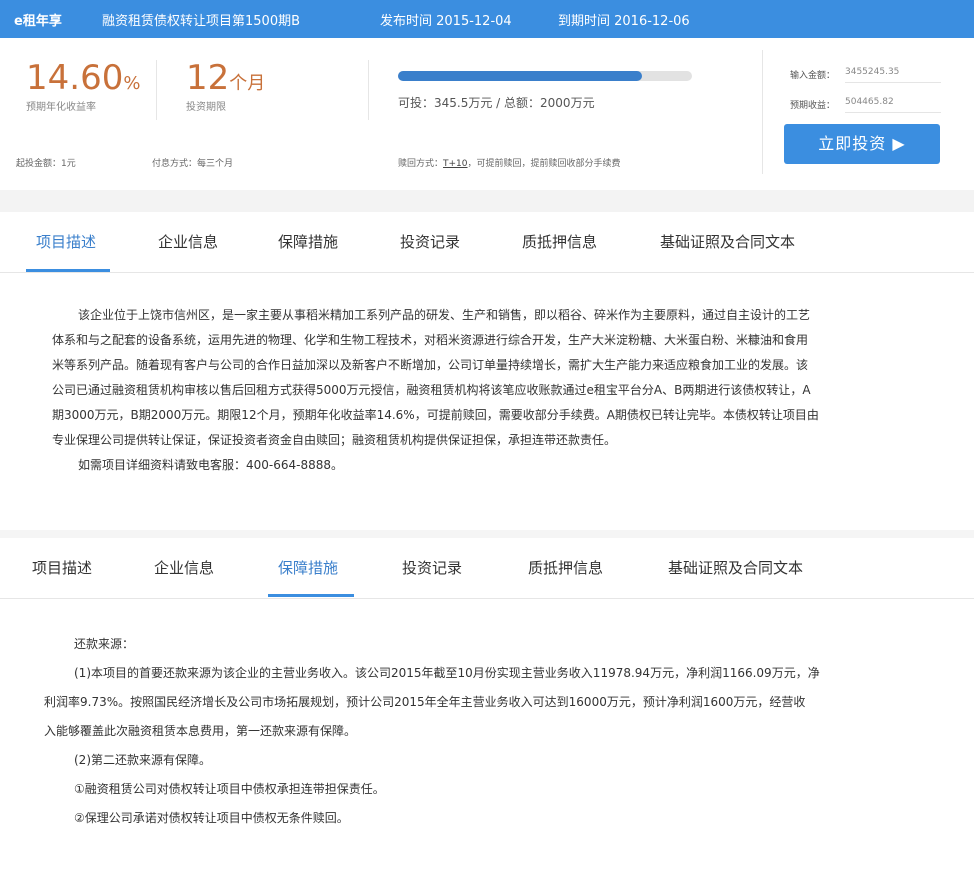  What do you see at coordinates (38, 21) in the screenshot?
I see `brand-label: e租年享` at bounding box center [38, 21].